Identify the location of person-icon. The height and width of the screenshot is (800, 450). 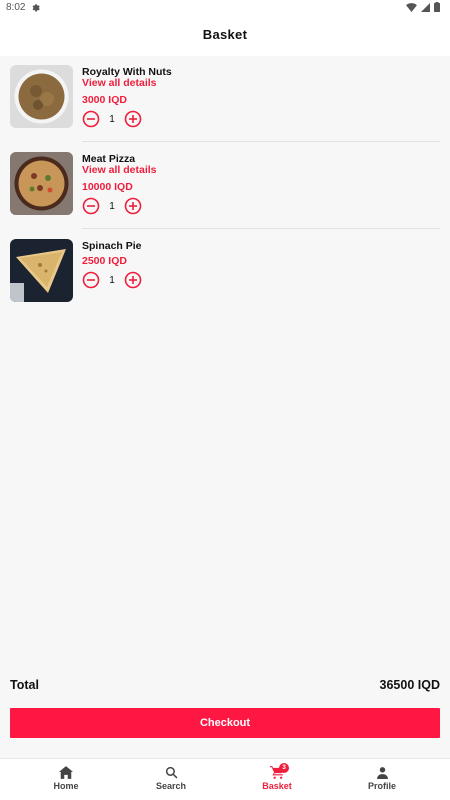
(382, 772).